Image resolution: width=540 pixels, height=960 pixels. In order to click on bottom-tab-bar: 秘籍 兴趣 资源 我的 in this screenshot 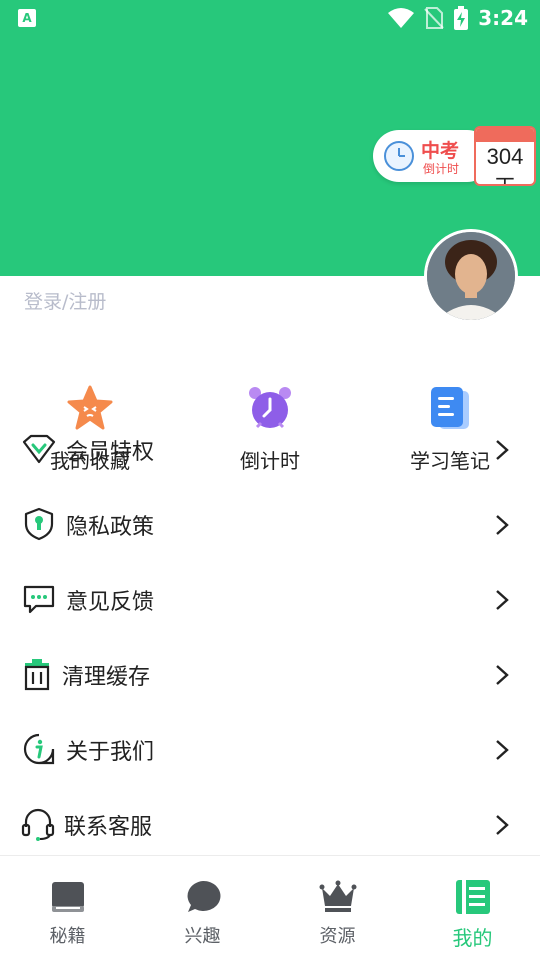, I will do `click(270, 907)`.